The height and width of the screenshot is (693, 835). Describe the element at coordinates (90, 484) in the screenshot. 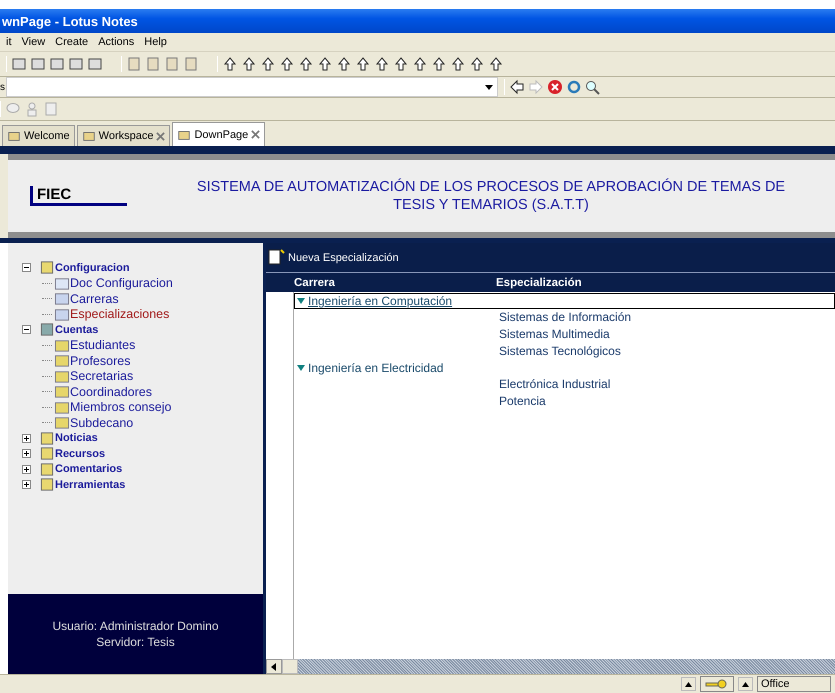

I see `sidebar-item: Herramientas` at that location.